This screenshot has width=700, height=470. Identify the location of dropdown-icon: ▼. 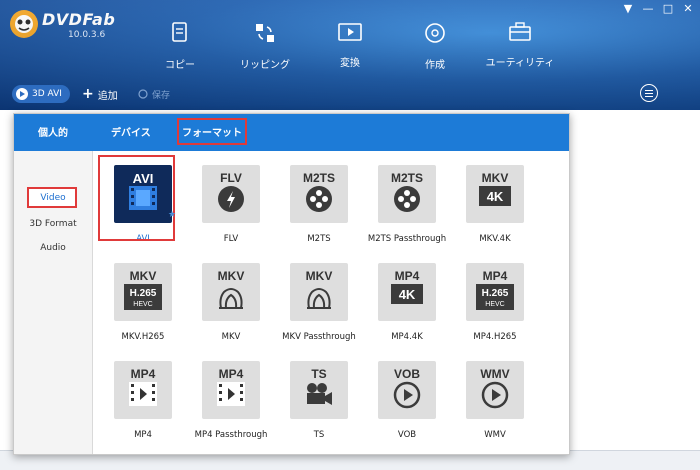
(628, 8).